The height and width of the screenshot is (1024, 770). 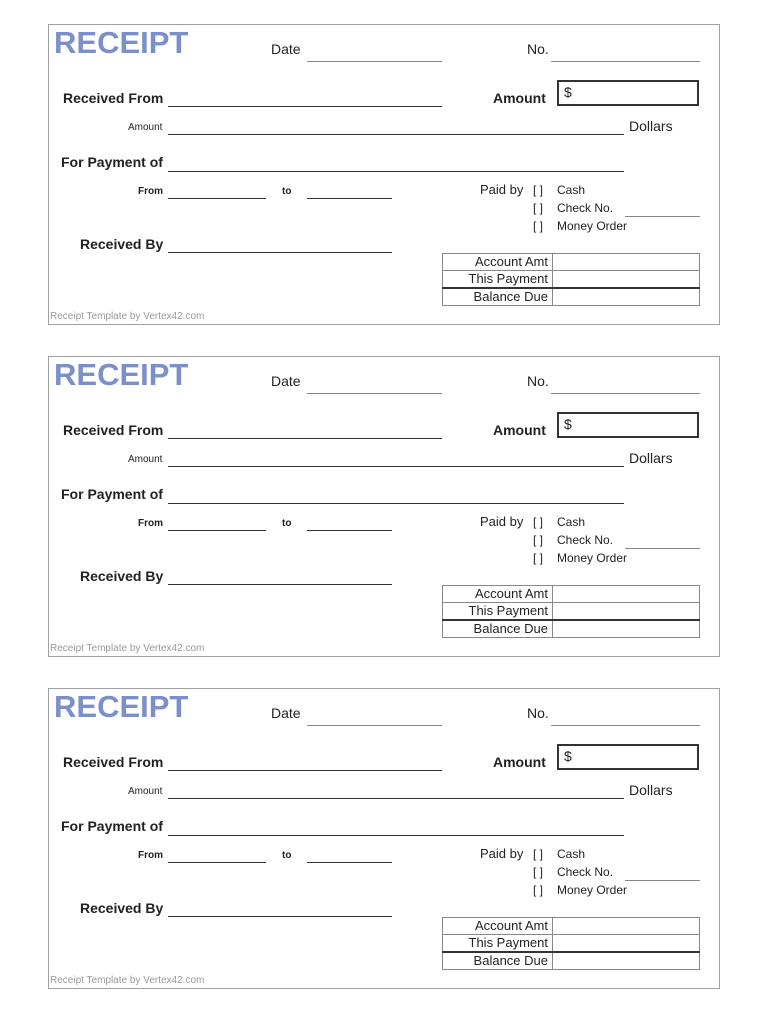 What do you see at coordinates (122, 576) in the screenshot?
I see `received-by-label: Received By` at bounding box center [122, 576].